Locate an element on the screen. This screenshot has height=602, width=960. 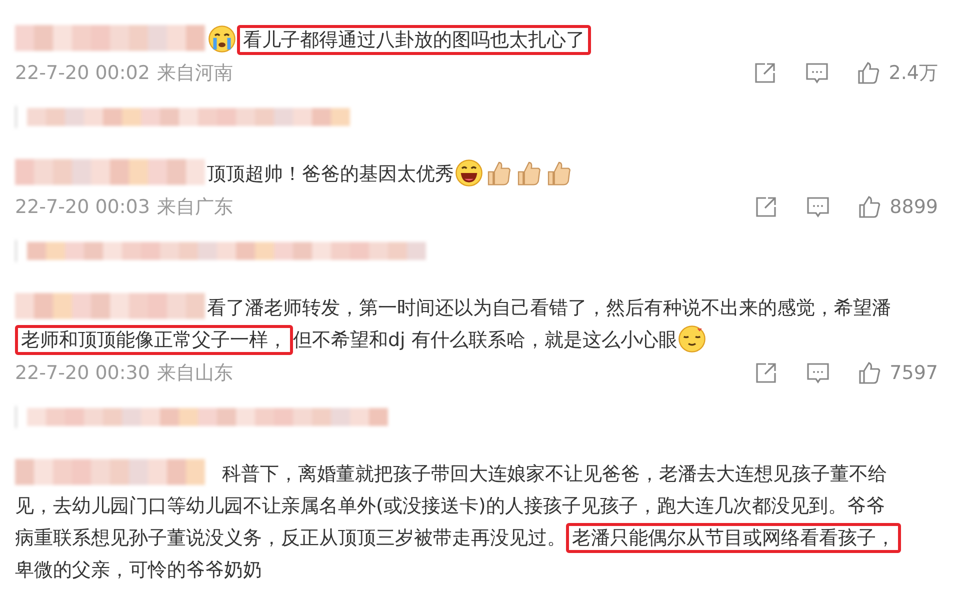
comment-text: 科普下，离婚董就把孩子带回大连娘家不让见爸爸，老潘去大连想见孩子董不给 is located at coordinates (554, 474).